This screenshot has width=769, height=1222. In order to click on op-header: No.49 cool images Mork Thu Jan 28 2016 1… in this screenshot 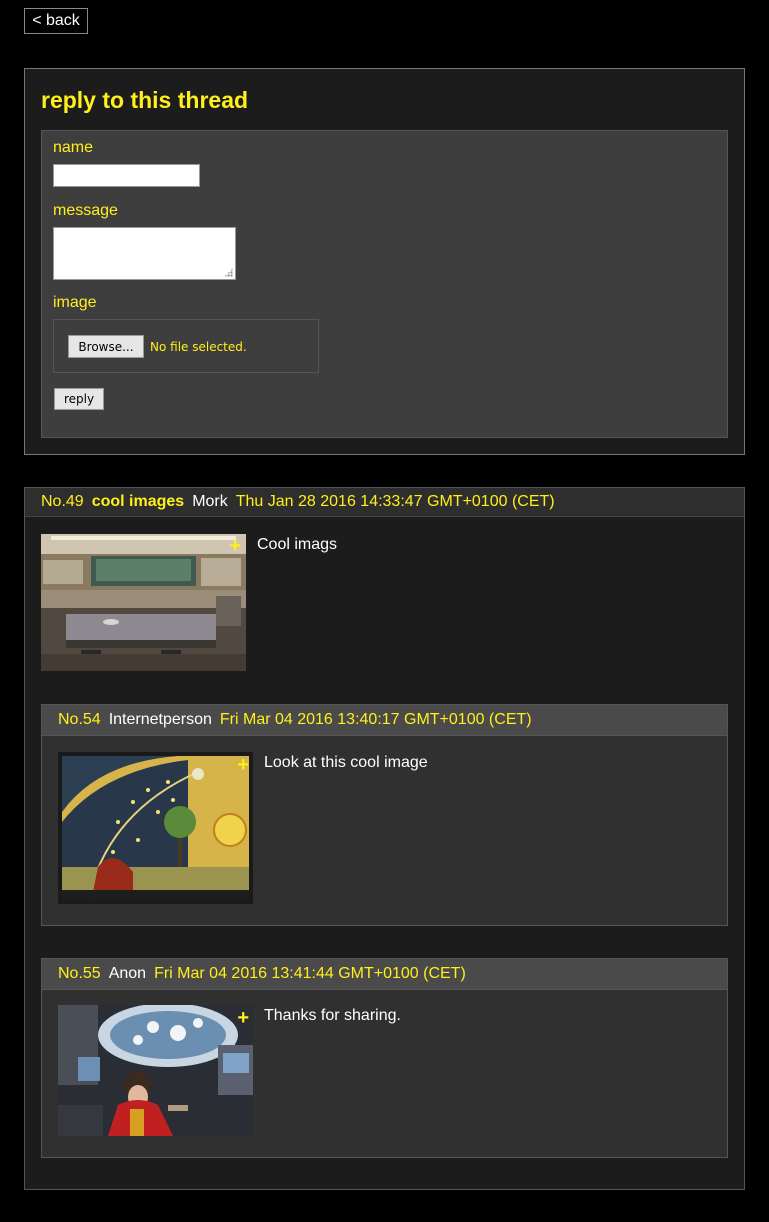, I will do `click(384, 502)`.